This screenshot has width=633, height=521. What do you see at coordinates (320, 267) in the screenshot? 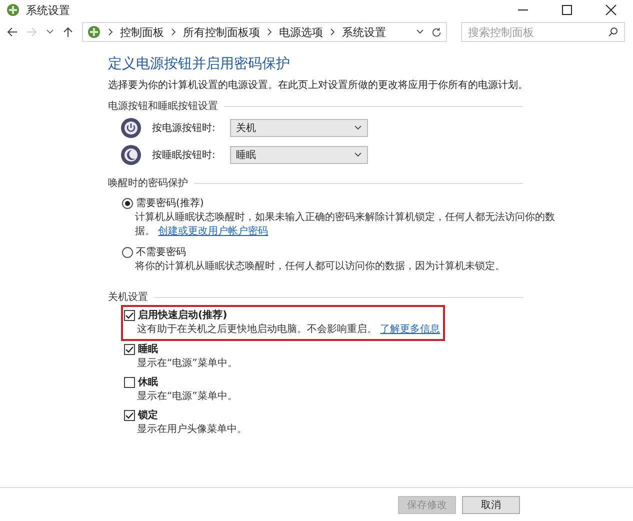
I see `option-description: 将你的计算机从睡眠状态唤醒时，任何人都可以访问你的数据，因为计算机未锁定。` at bounding box center [320, 267].